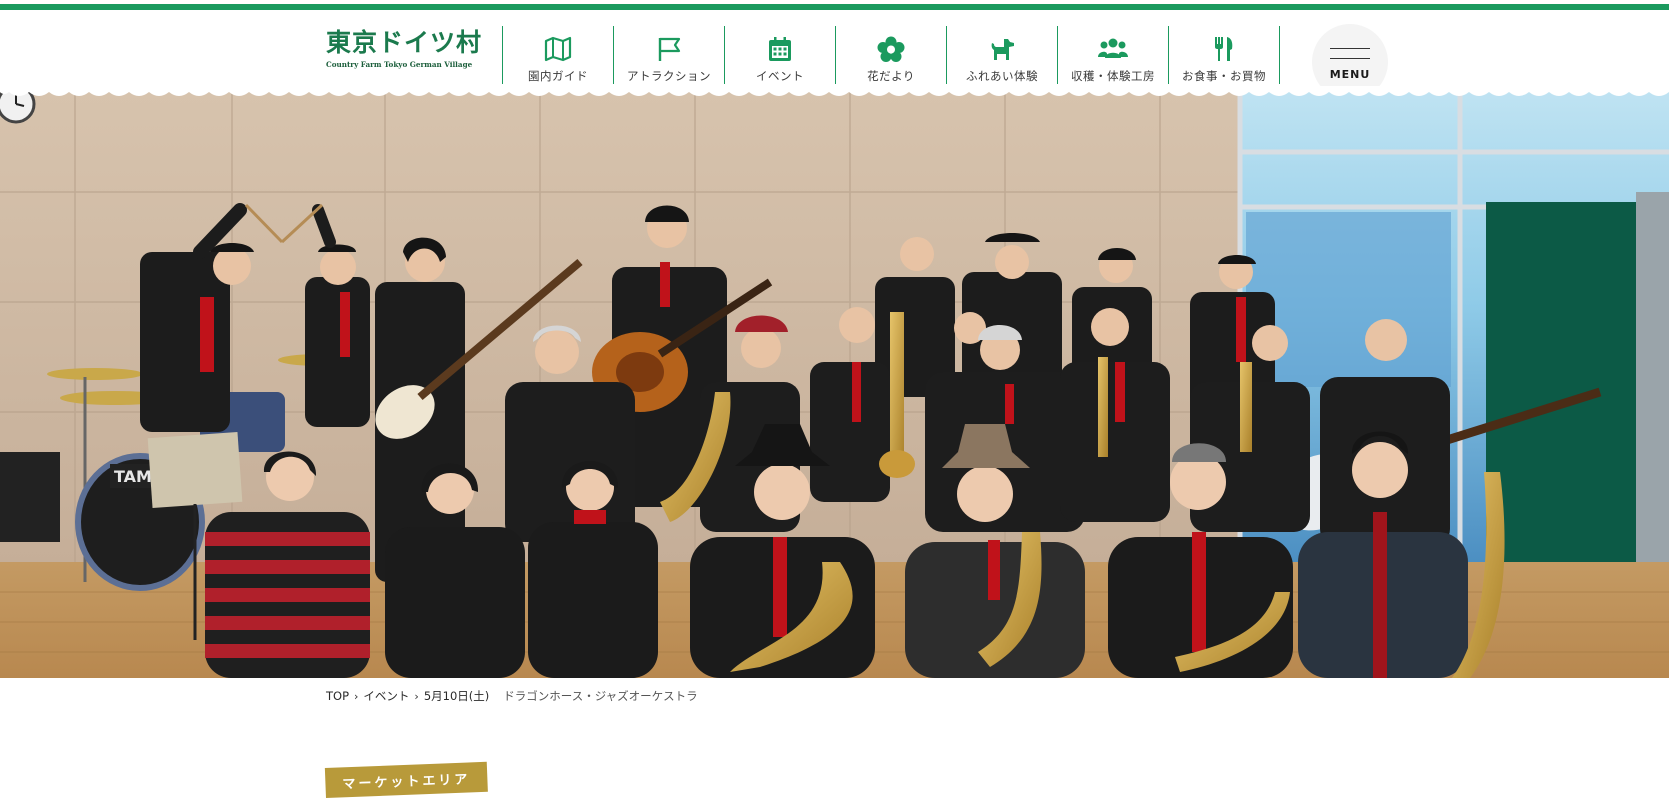  I want to click on category-label: マーケットエリア, so click(406, 781).